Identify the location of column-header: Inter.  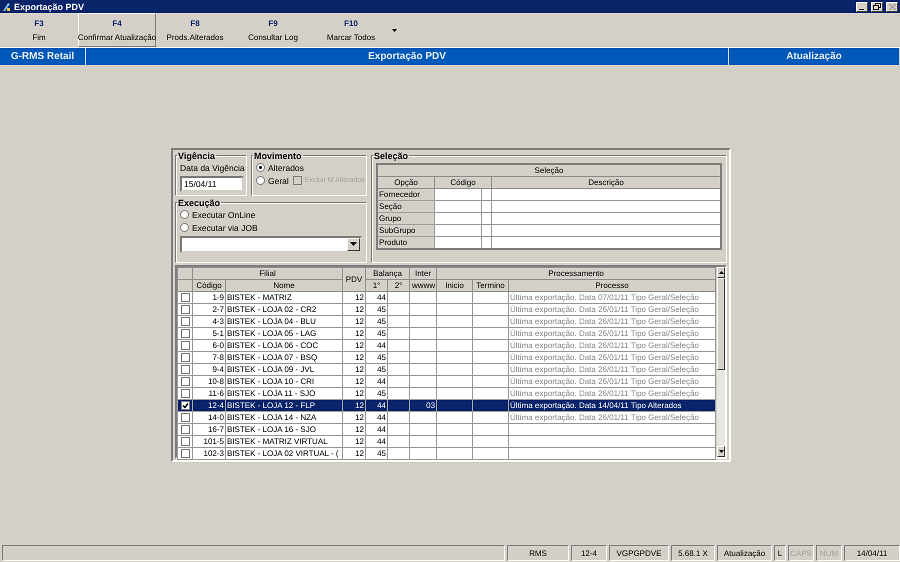
(423, 273).